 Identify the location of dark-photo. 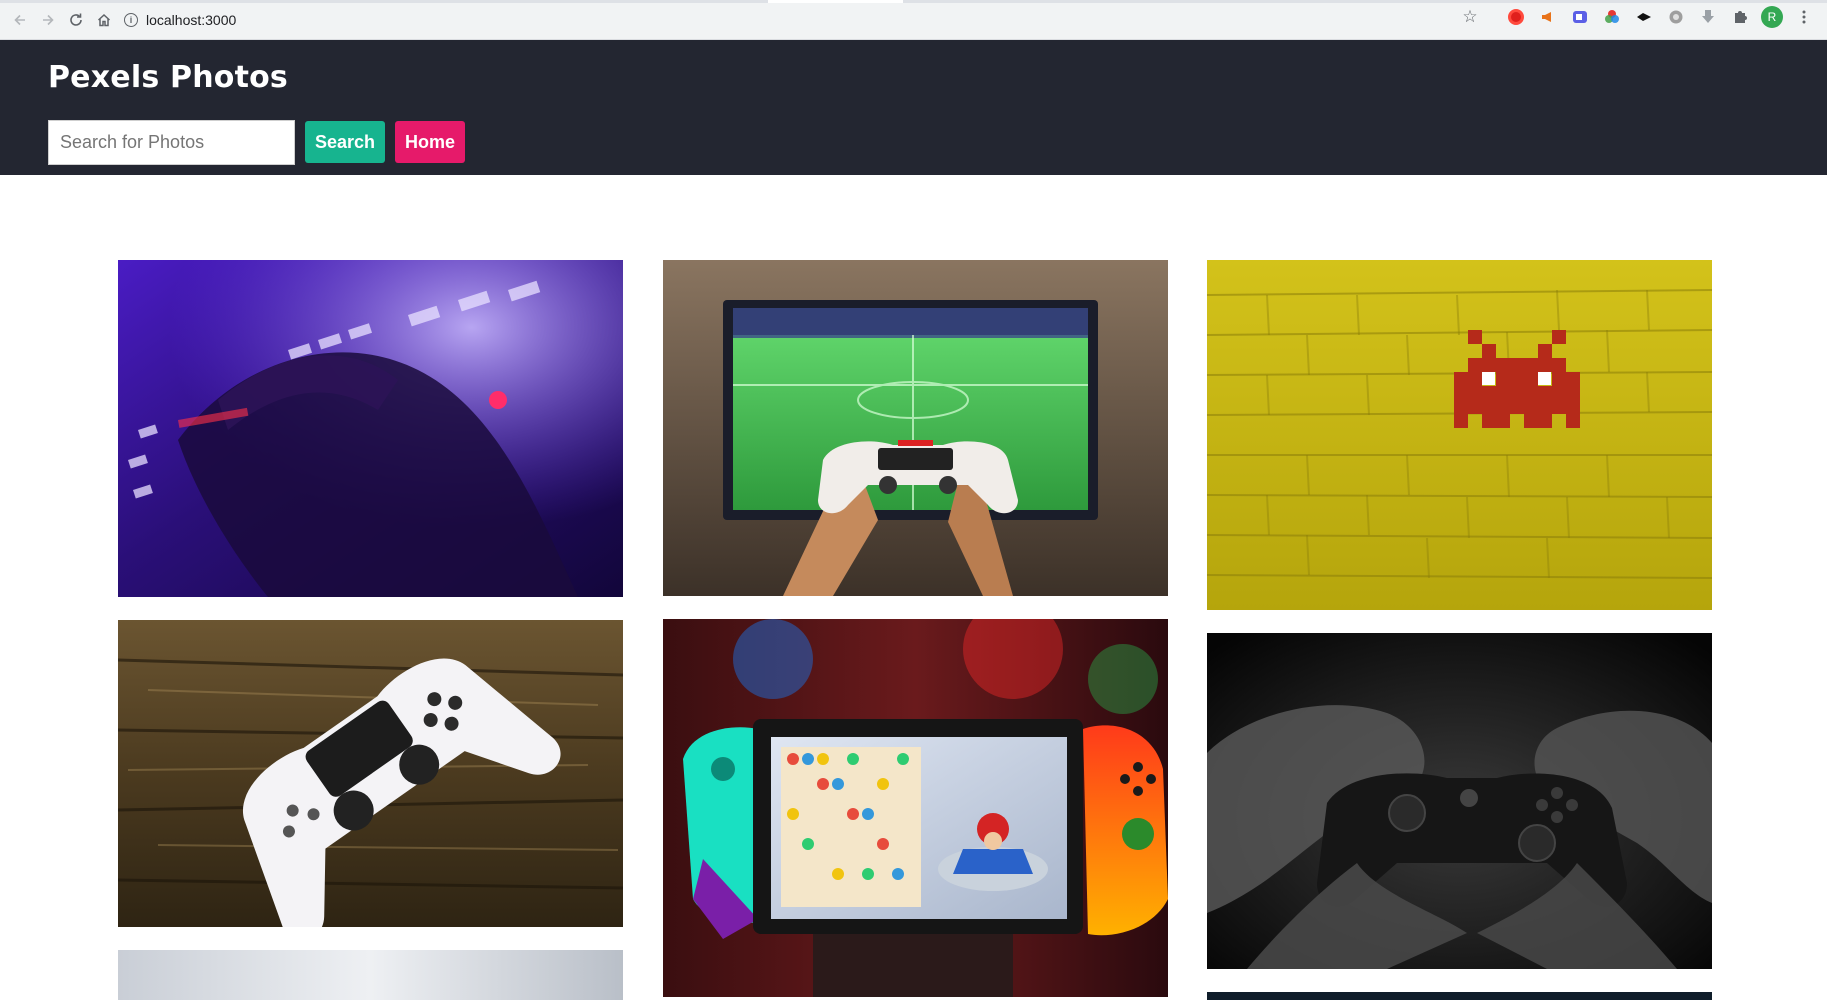
(1459, 996).